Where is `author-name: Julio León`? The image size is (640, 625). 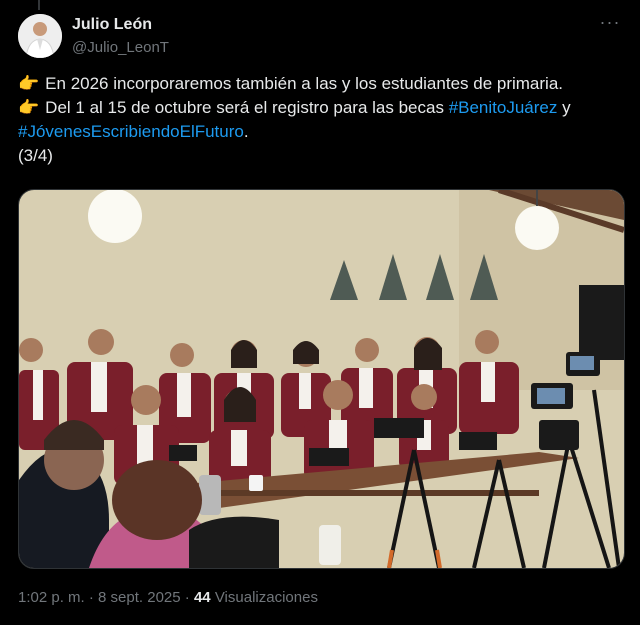
author-name: Julio León is located at coordinates (112, 25).